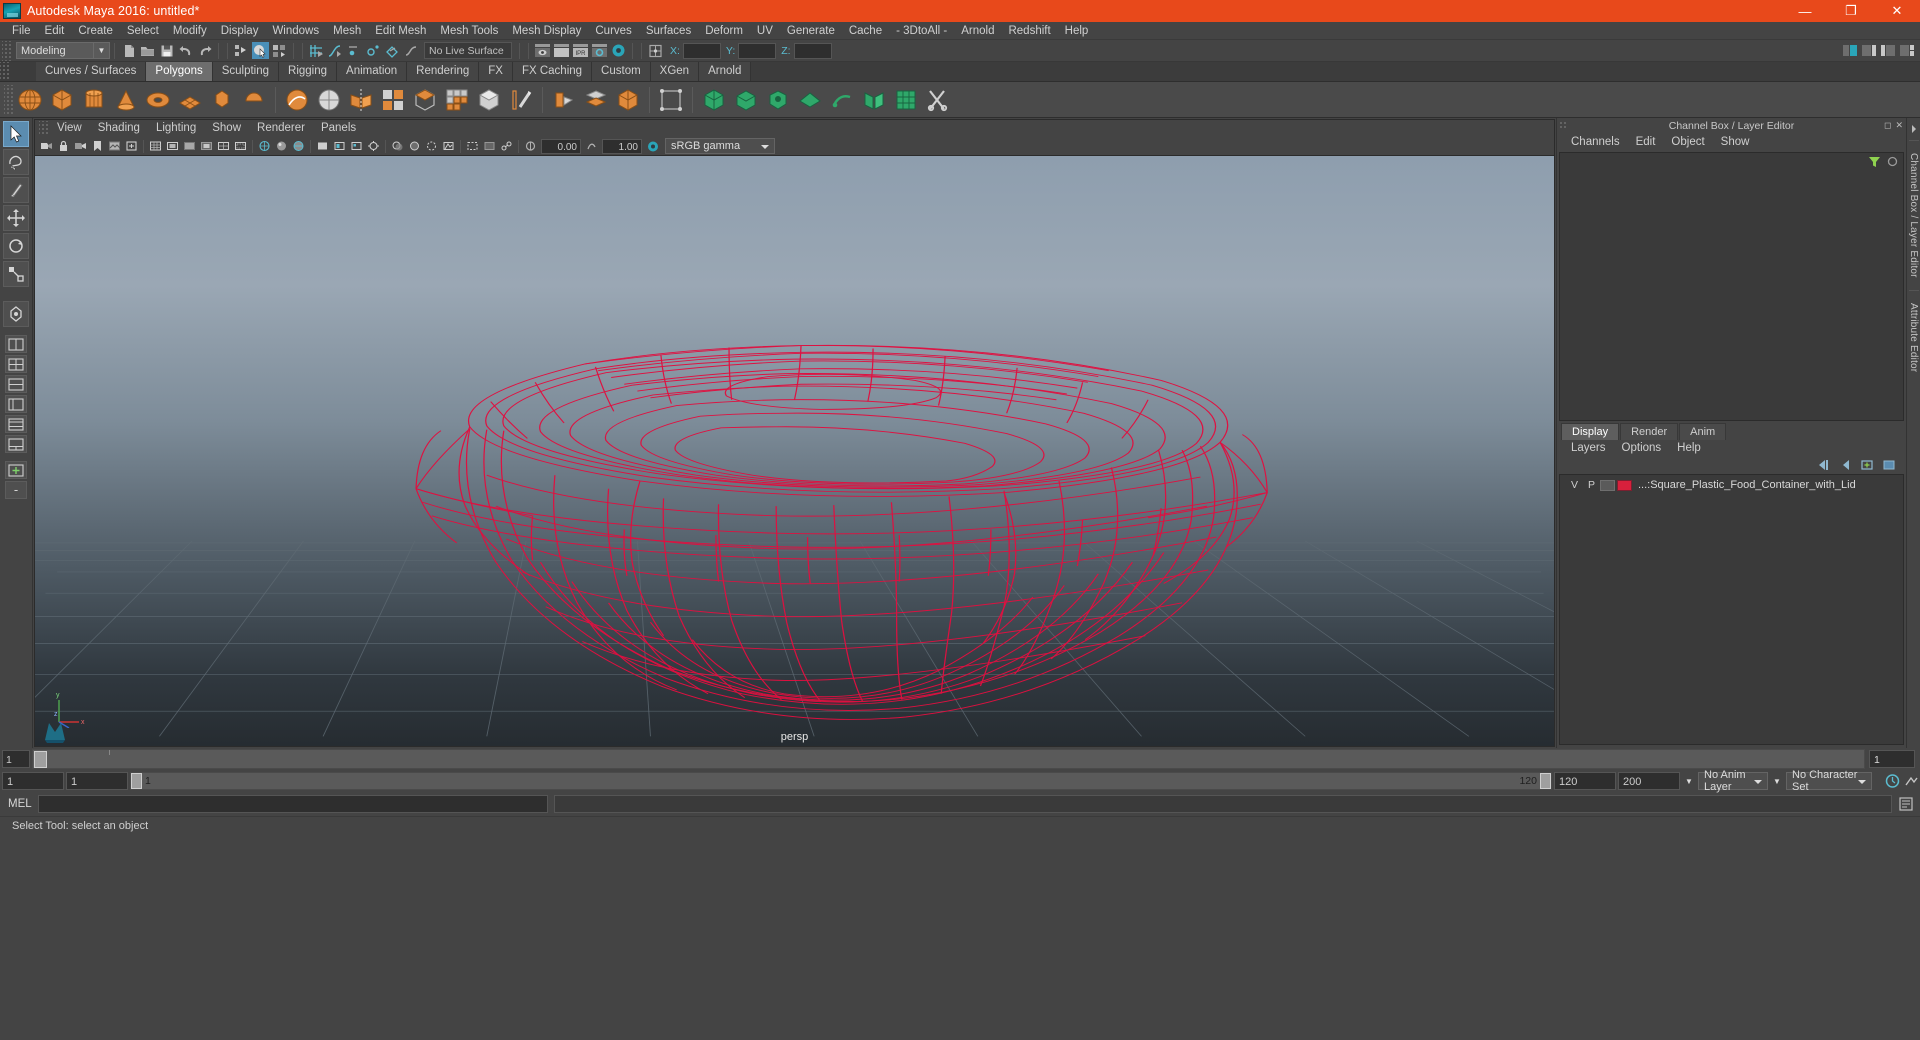 Image resolution: width=1920 pixels, height=1040 pixels. Describe the element at coordinates (938, 100) in the screenshot. I see `mesh-cut-icon` at that location.